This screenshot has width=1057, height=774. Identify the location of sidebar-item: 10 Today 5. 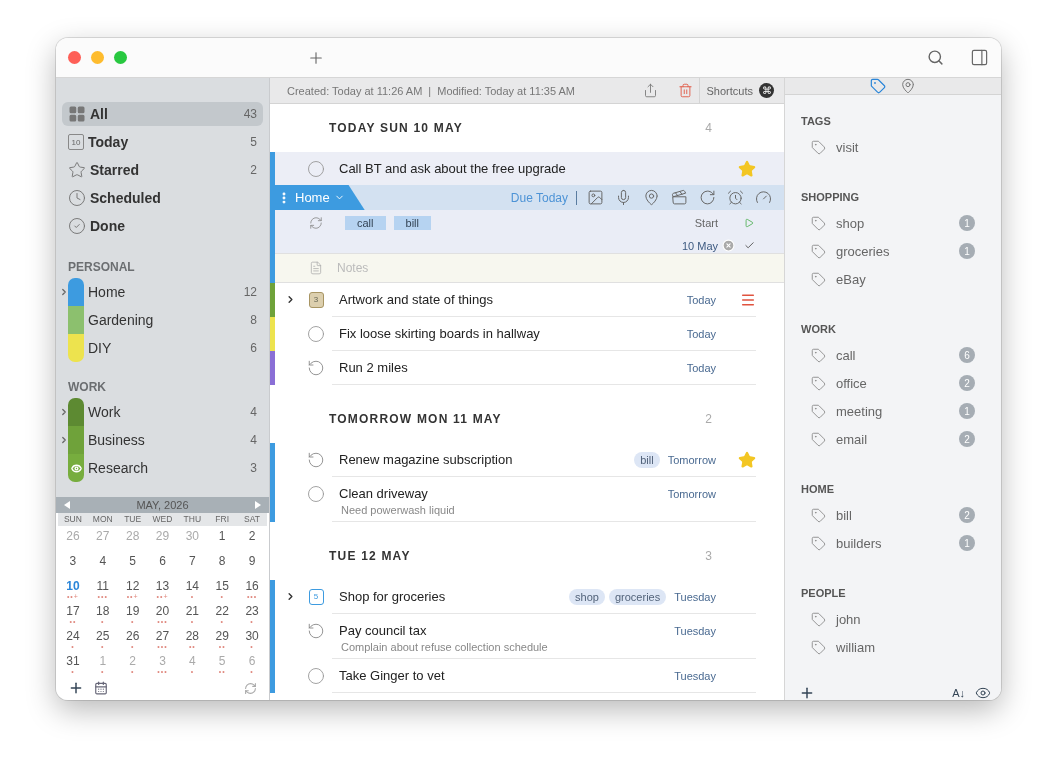
(162, 142).